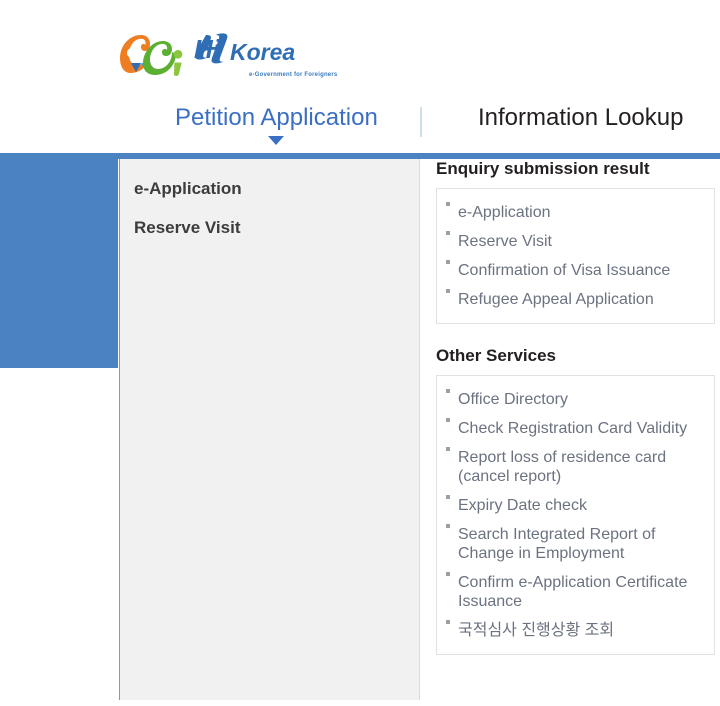 The height and width of the screenshot is (706, 720). What do you see at coordinates (59, 260) in the screenshot?
I see `left-blue-panel` at bounding box center [59, 260].